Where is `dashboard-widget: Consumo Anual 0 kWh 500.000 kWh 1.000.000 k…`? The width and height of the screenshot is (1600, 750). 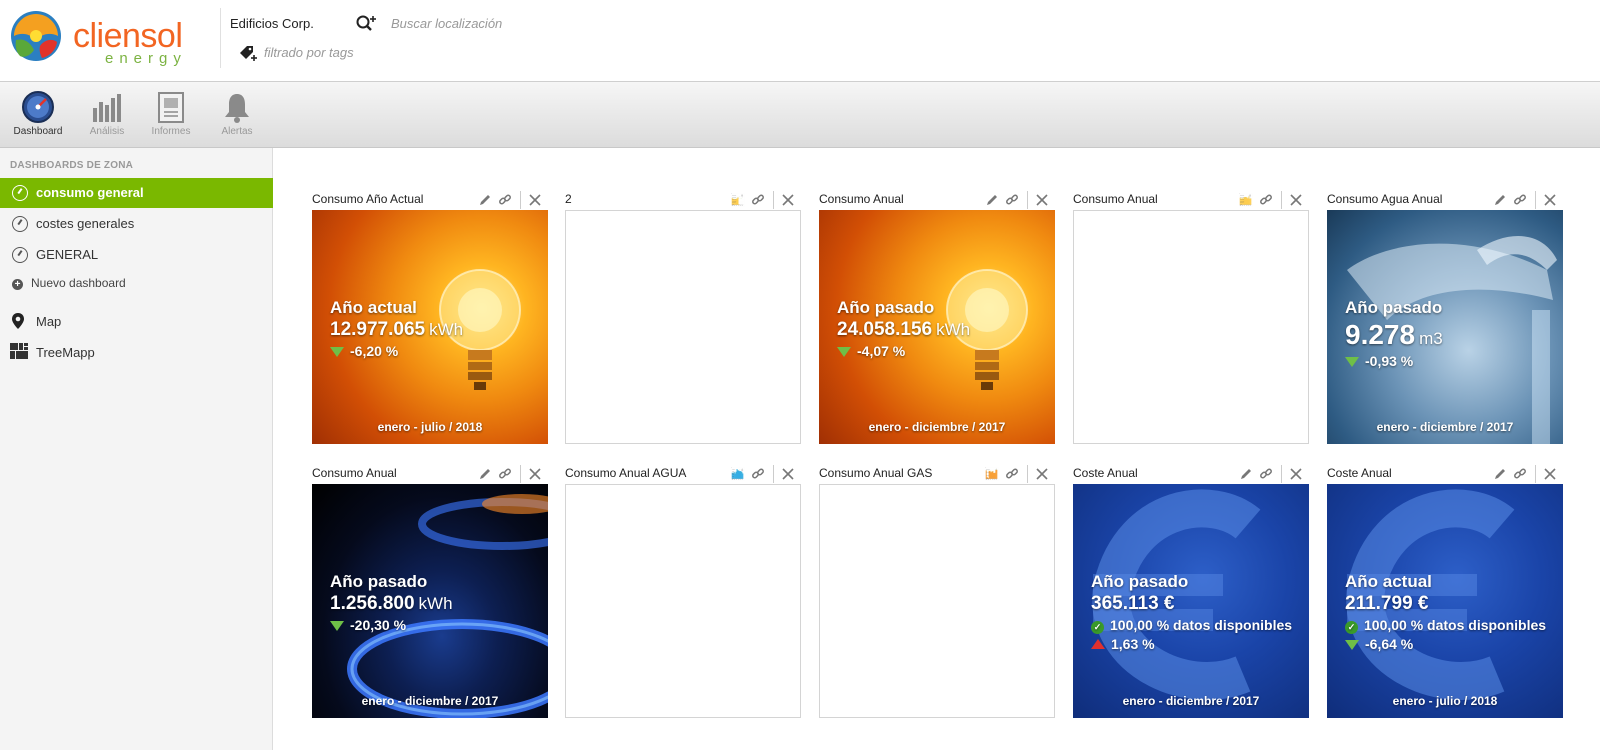 dashboard-widget: Consumo Anual 0 kWh 500.000 kWh 1.000.000 k… is located at coordinates (1191, 317).